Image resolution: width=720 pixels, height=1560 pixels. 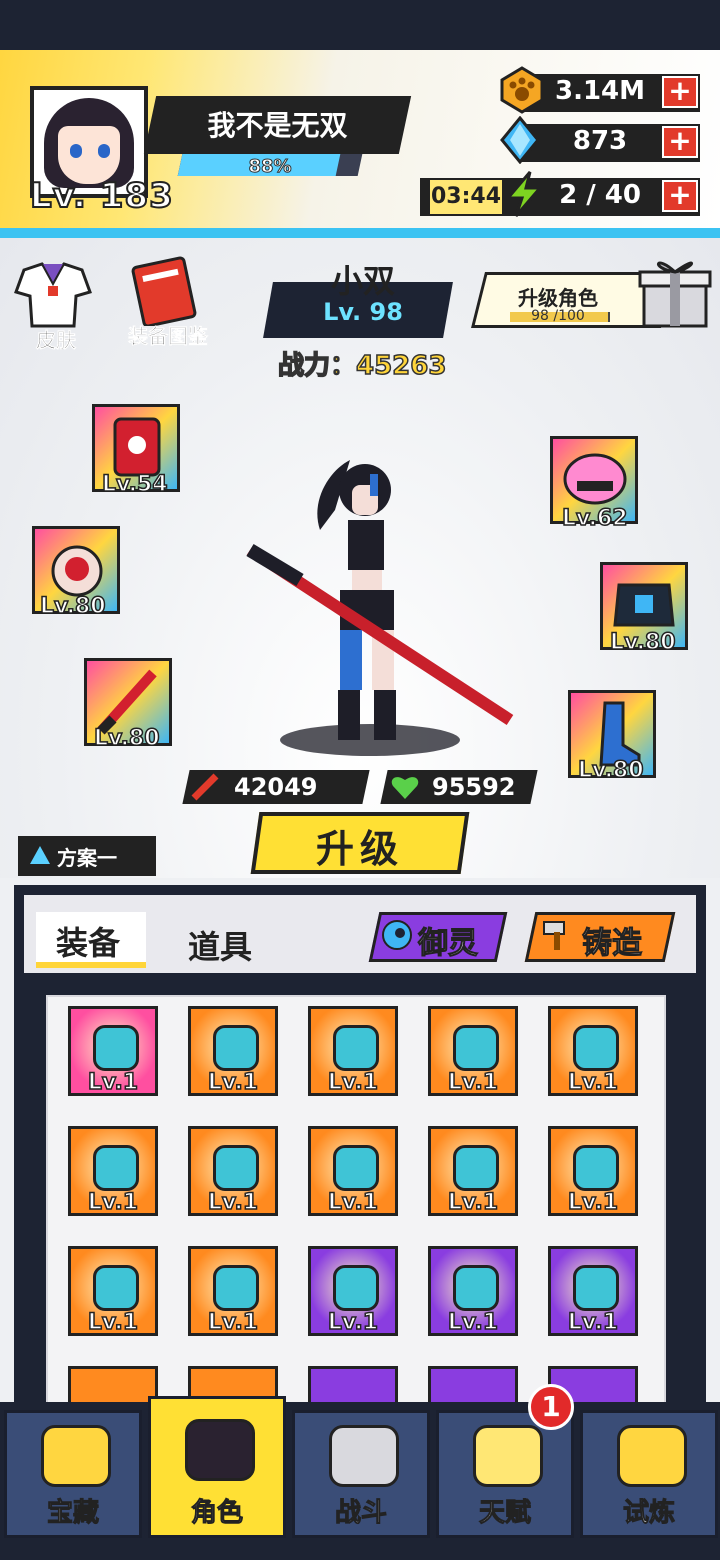 What do you see at coordinates (596, 1168) in the screenshot?
I see `maid-dress-icon` at bounding box center [596, 1168].